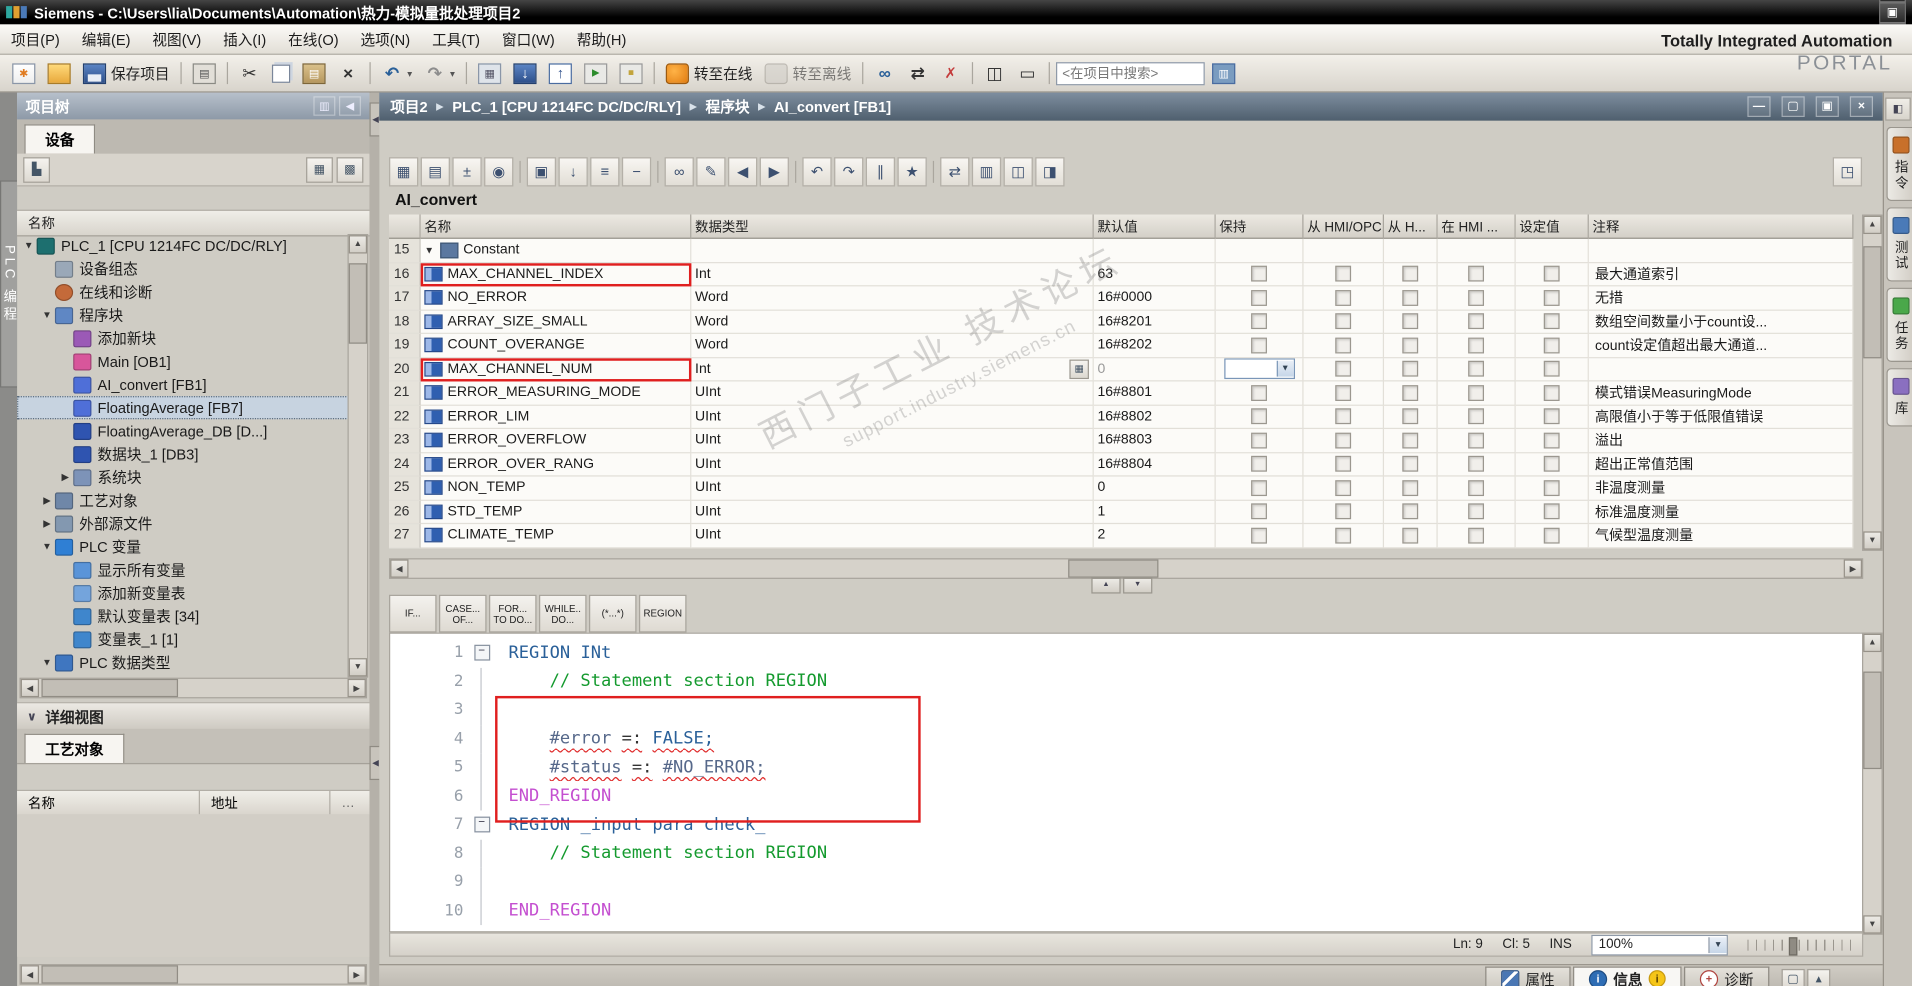 Image resolution: width=1912 pixels, height=986 pixels. I want to click on tree-item: ▼ PLC_1 [CPU 1214FC DC/DC/RLY], so click(183, 245).